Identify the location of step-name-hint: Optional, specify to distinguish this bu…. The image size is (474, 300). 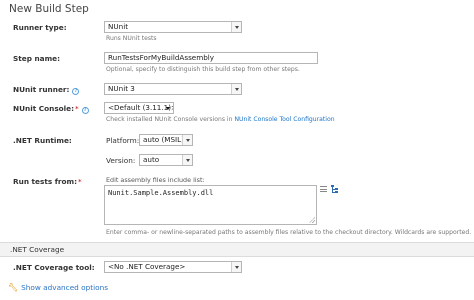
(203, 69).